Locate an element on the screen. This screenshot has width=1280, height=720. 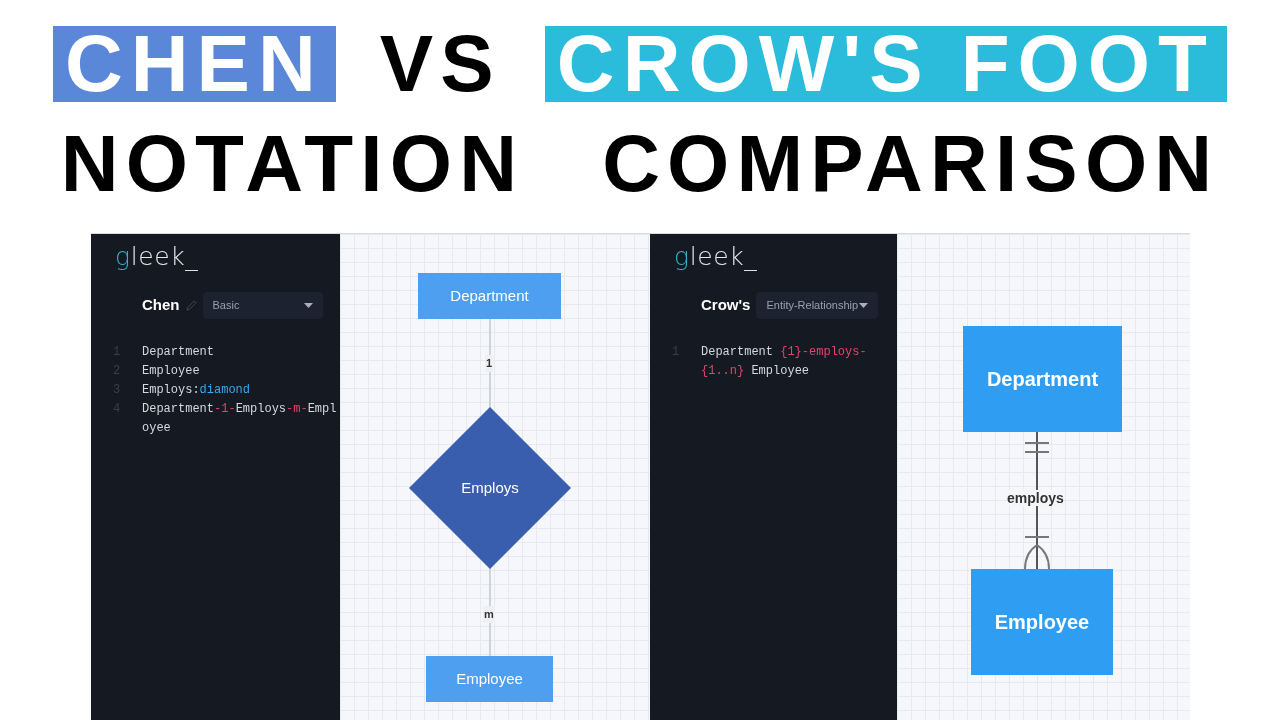
headline-word: NOTATION is located at coordinates (292, 164).